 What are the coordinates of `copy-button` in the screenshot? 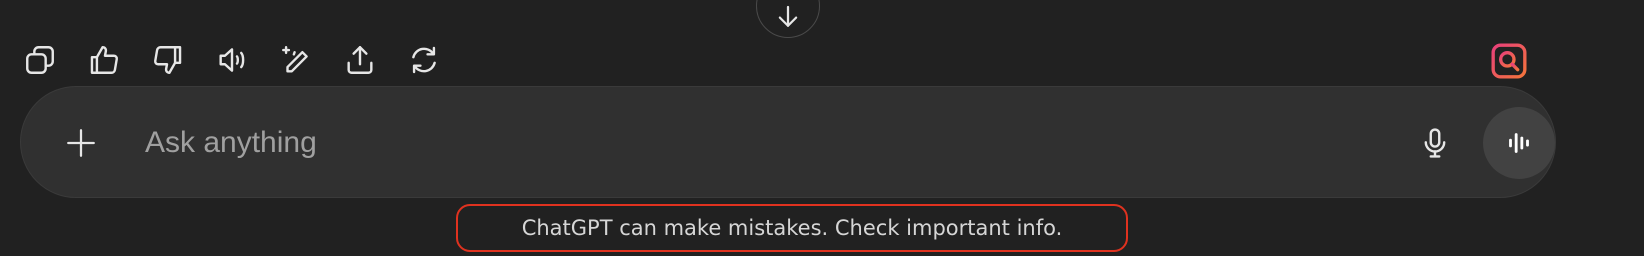 It's located at (40, 60).